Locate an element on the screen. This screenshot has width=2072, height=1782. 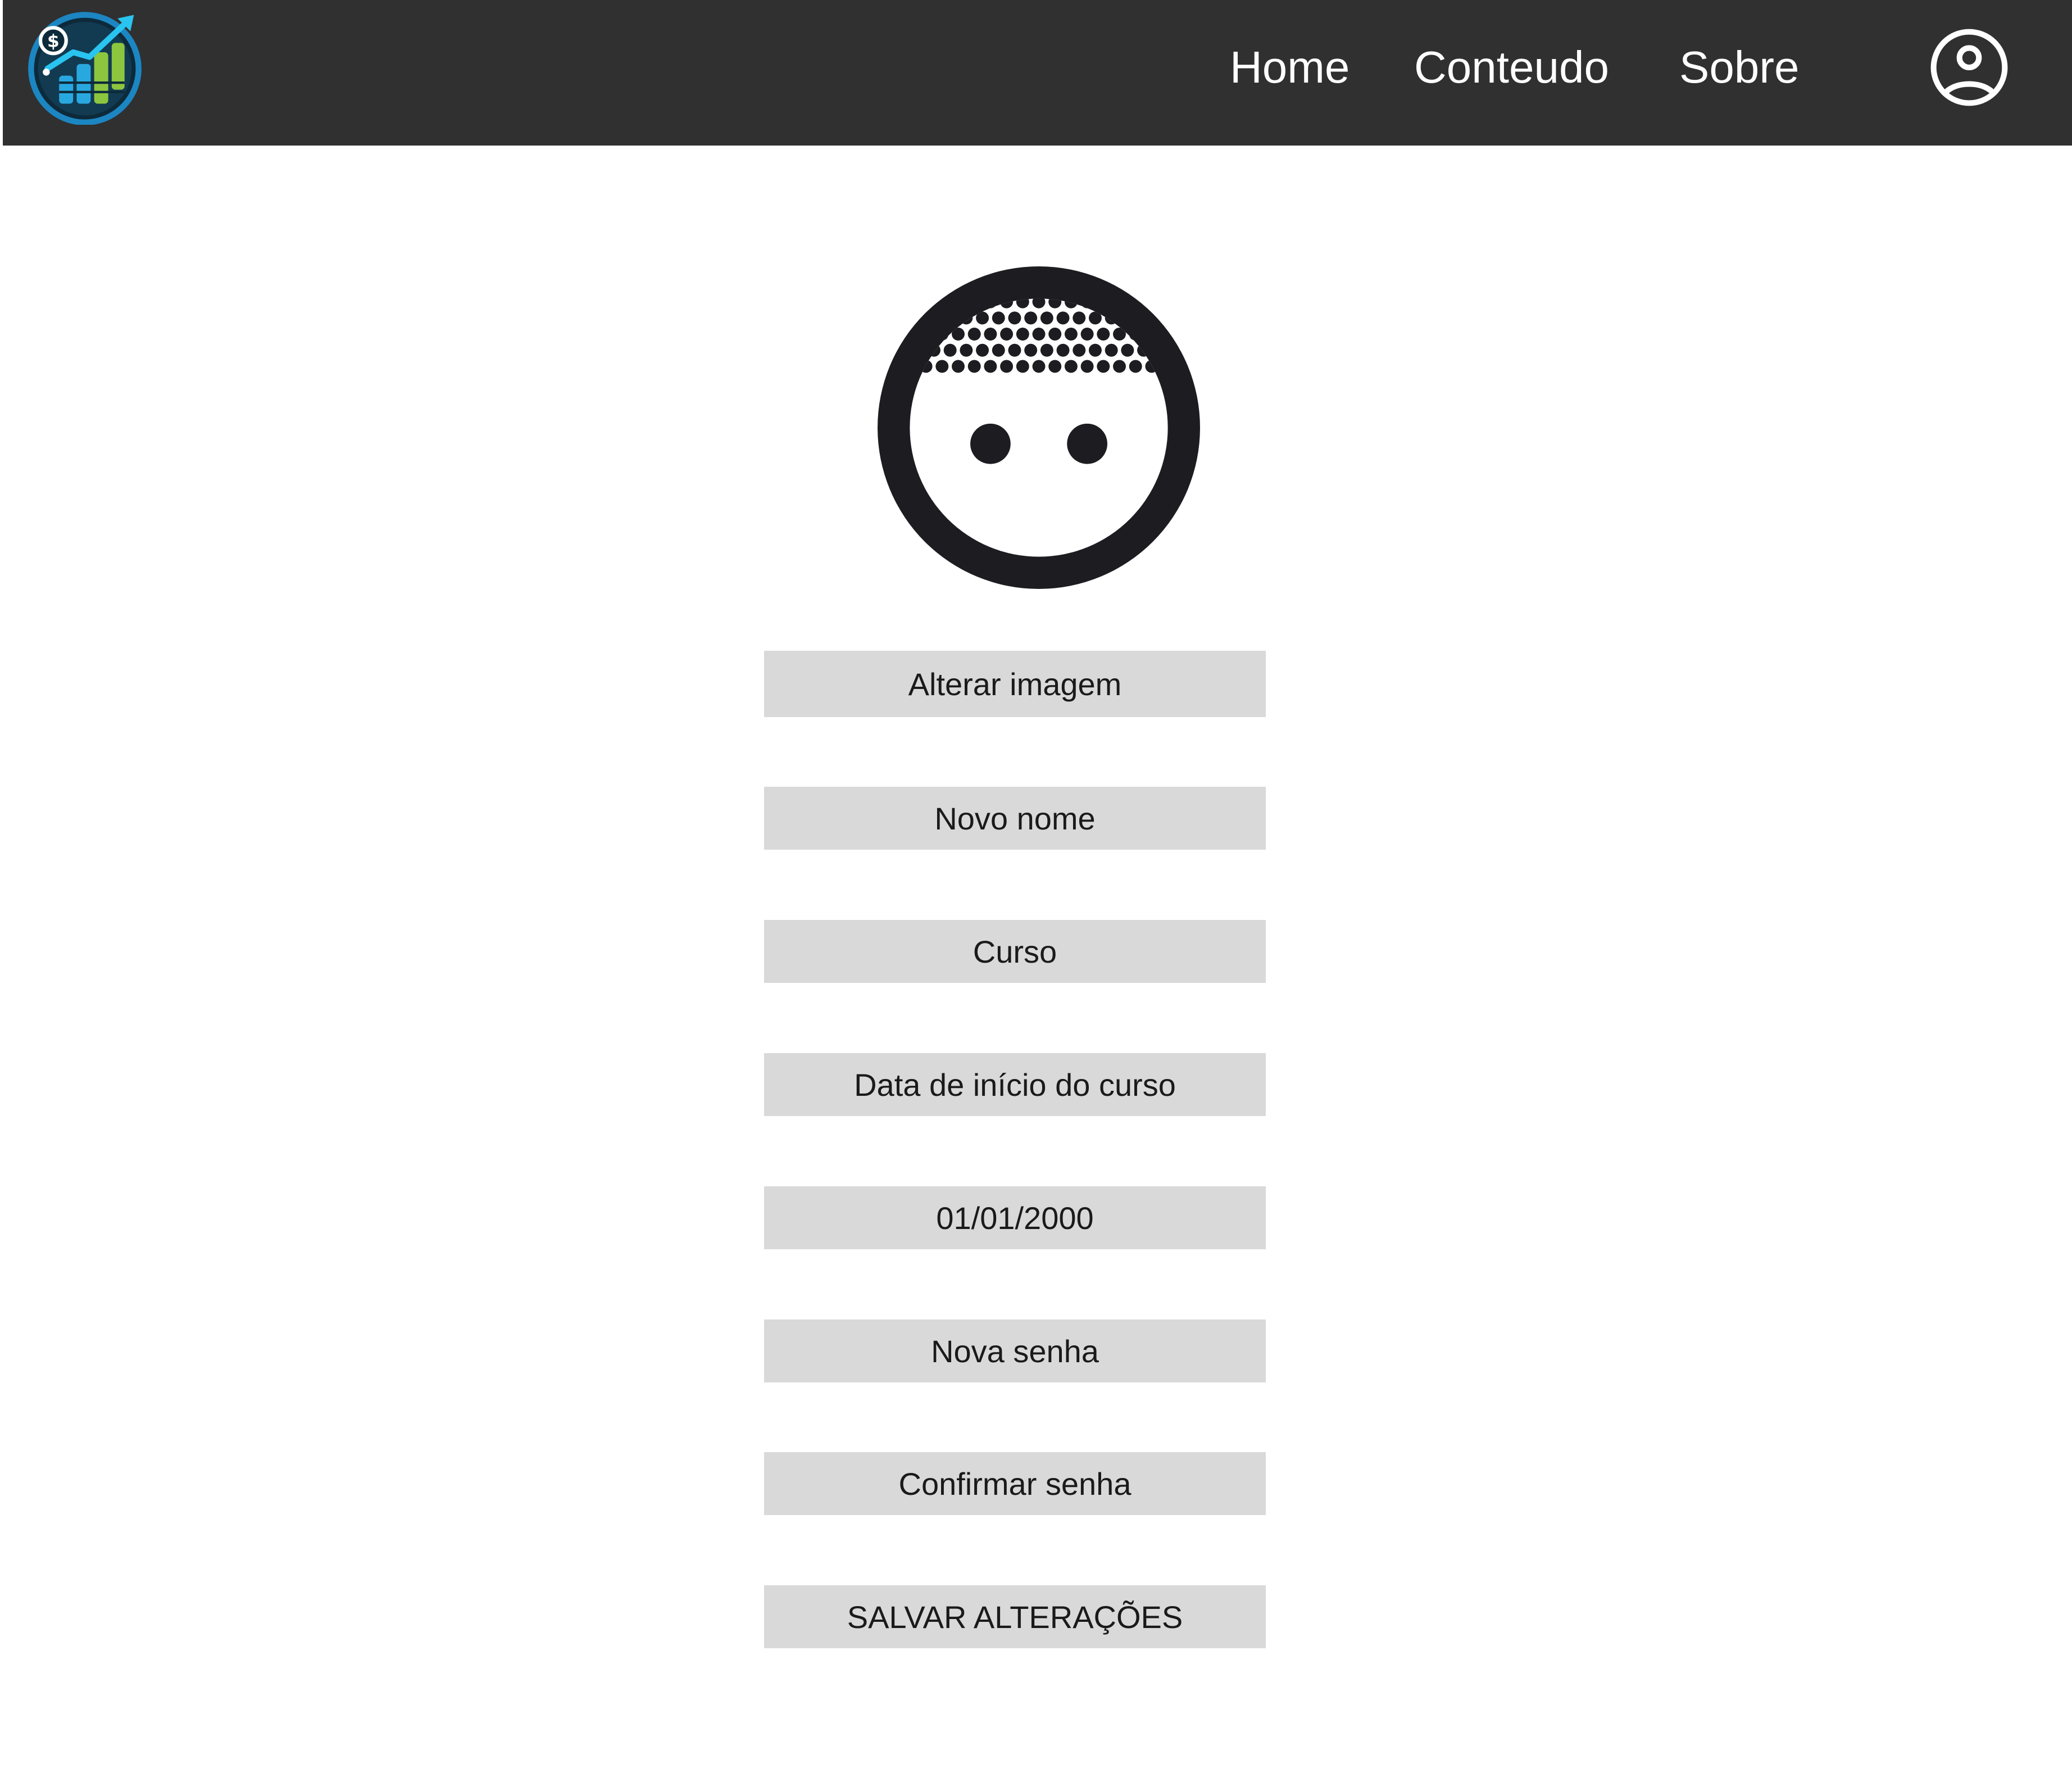
confirm-password-input is located at coordinates (1015, 1483).